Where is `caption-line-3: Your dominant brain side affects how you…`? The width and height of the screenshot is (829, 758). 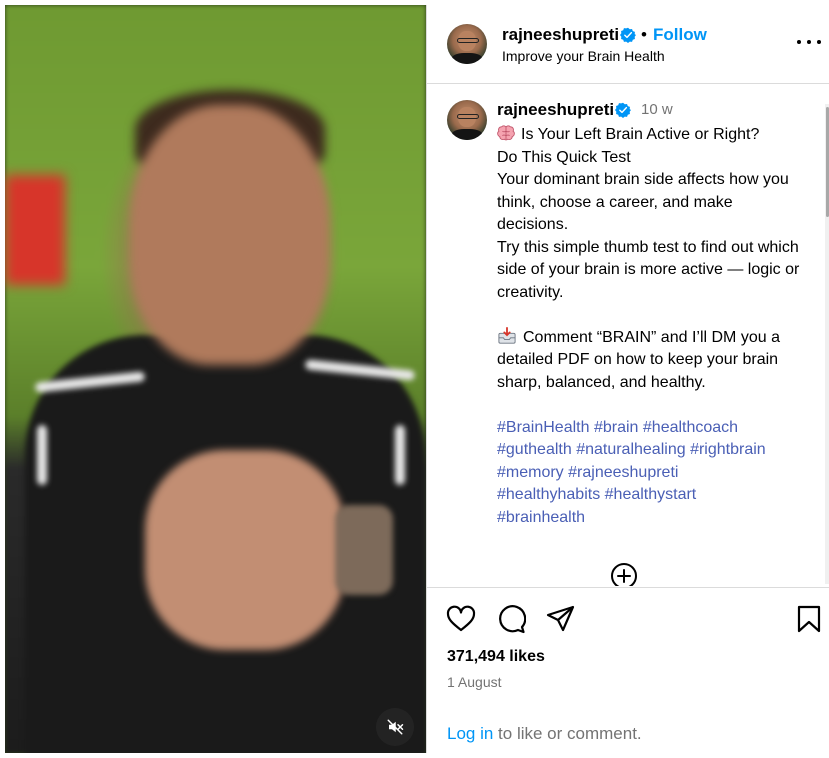
caption-line-3: Your dominant brain side affects how you… is located at coordinates (643, 202).